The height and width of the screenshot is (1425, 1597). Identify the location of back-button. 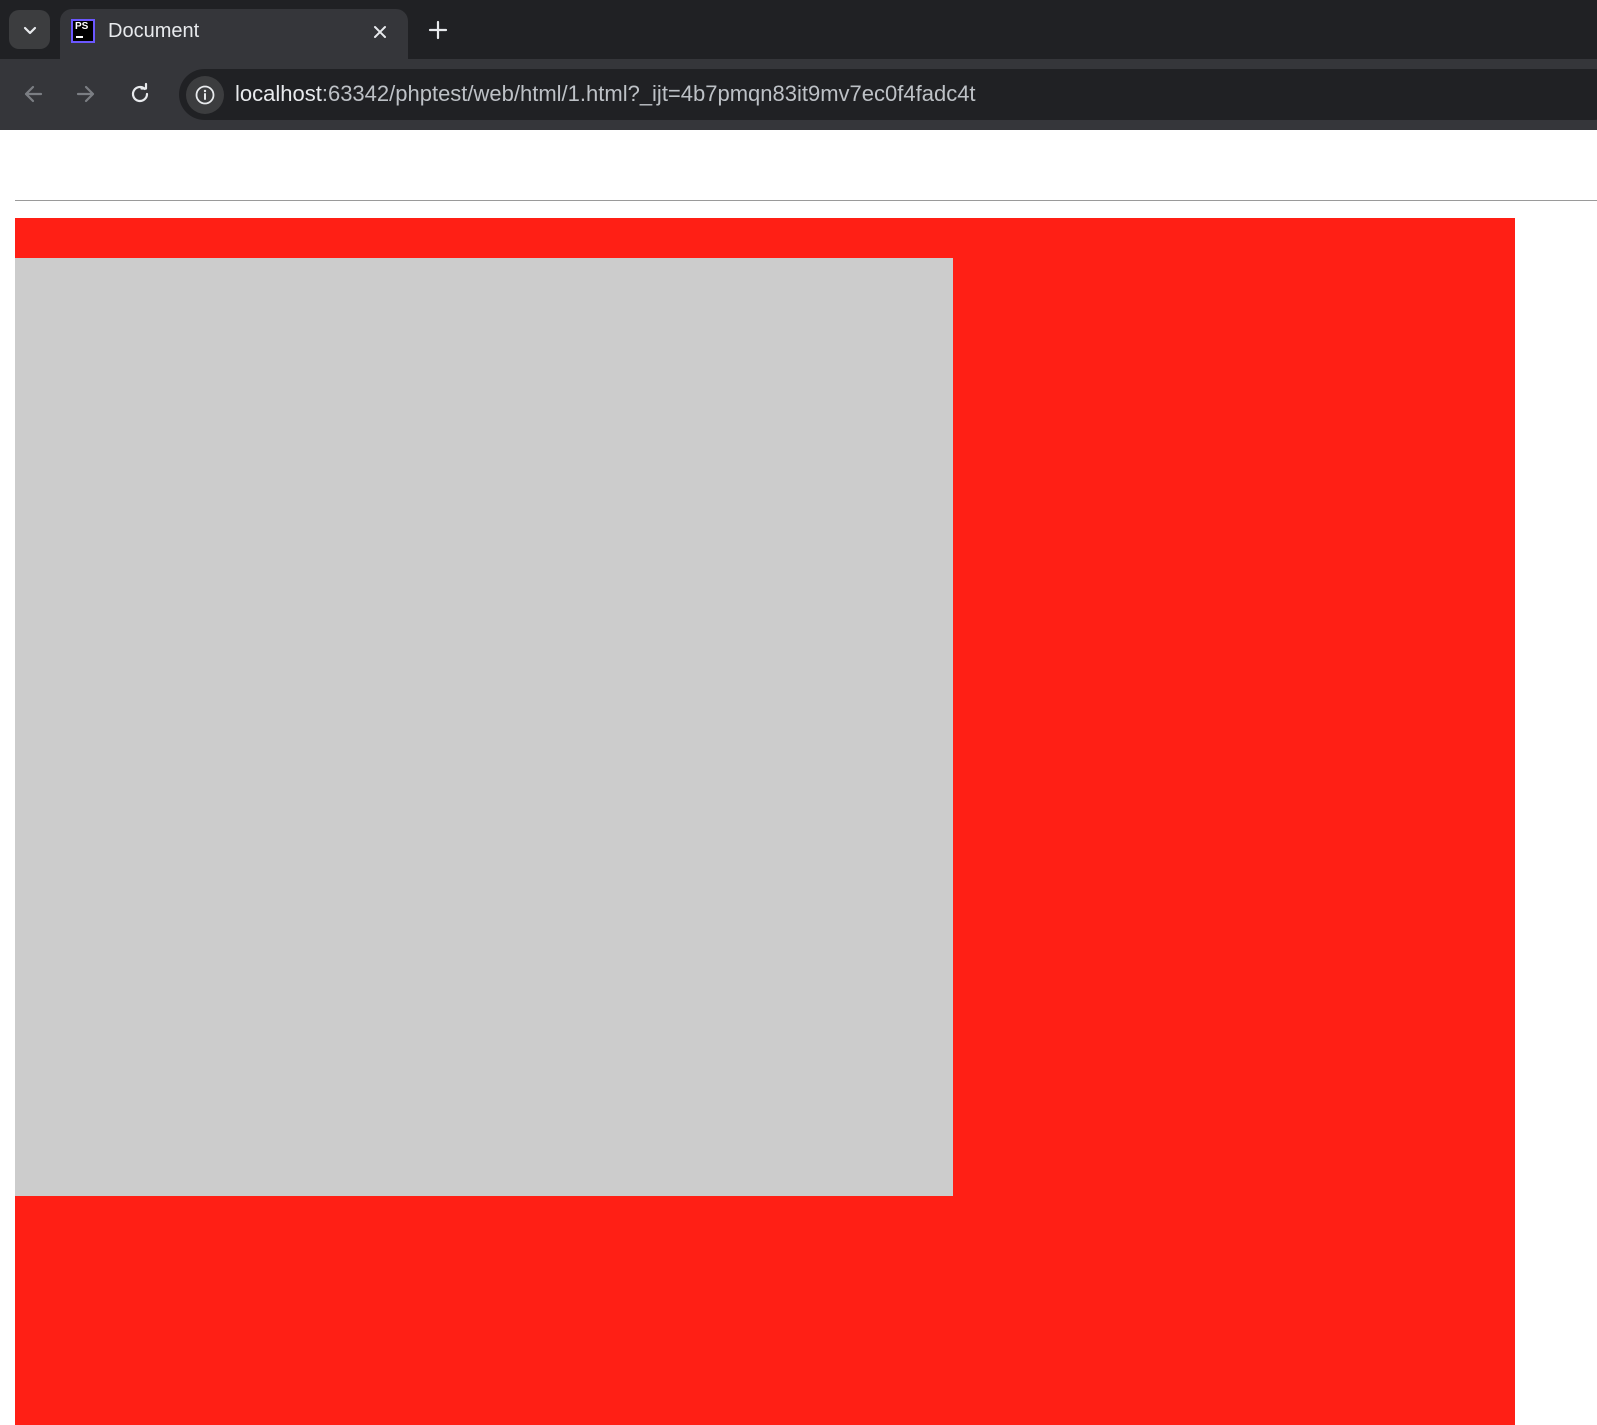
(33, 94).